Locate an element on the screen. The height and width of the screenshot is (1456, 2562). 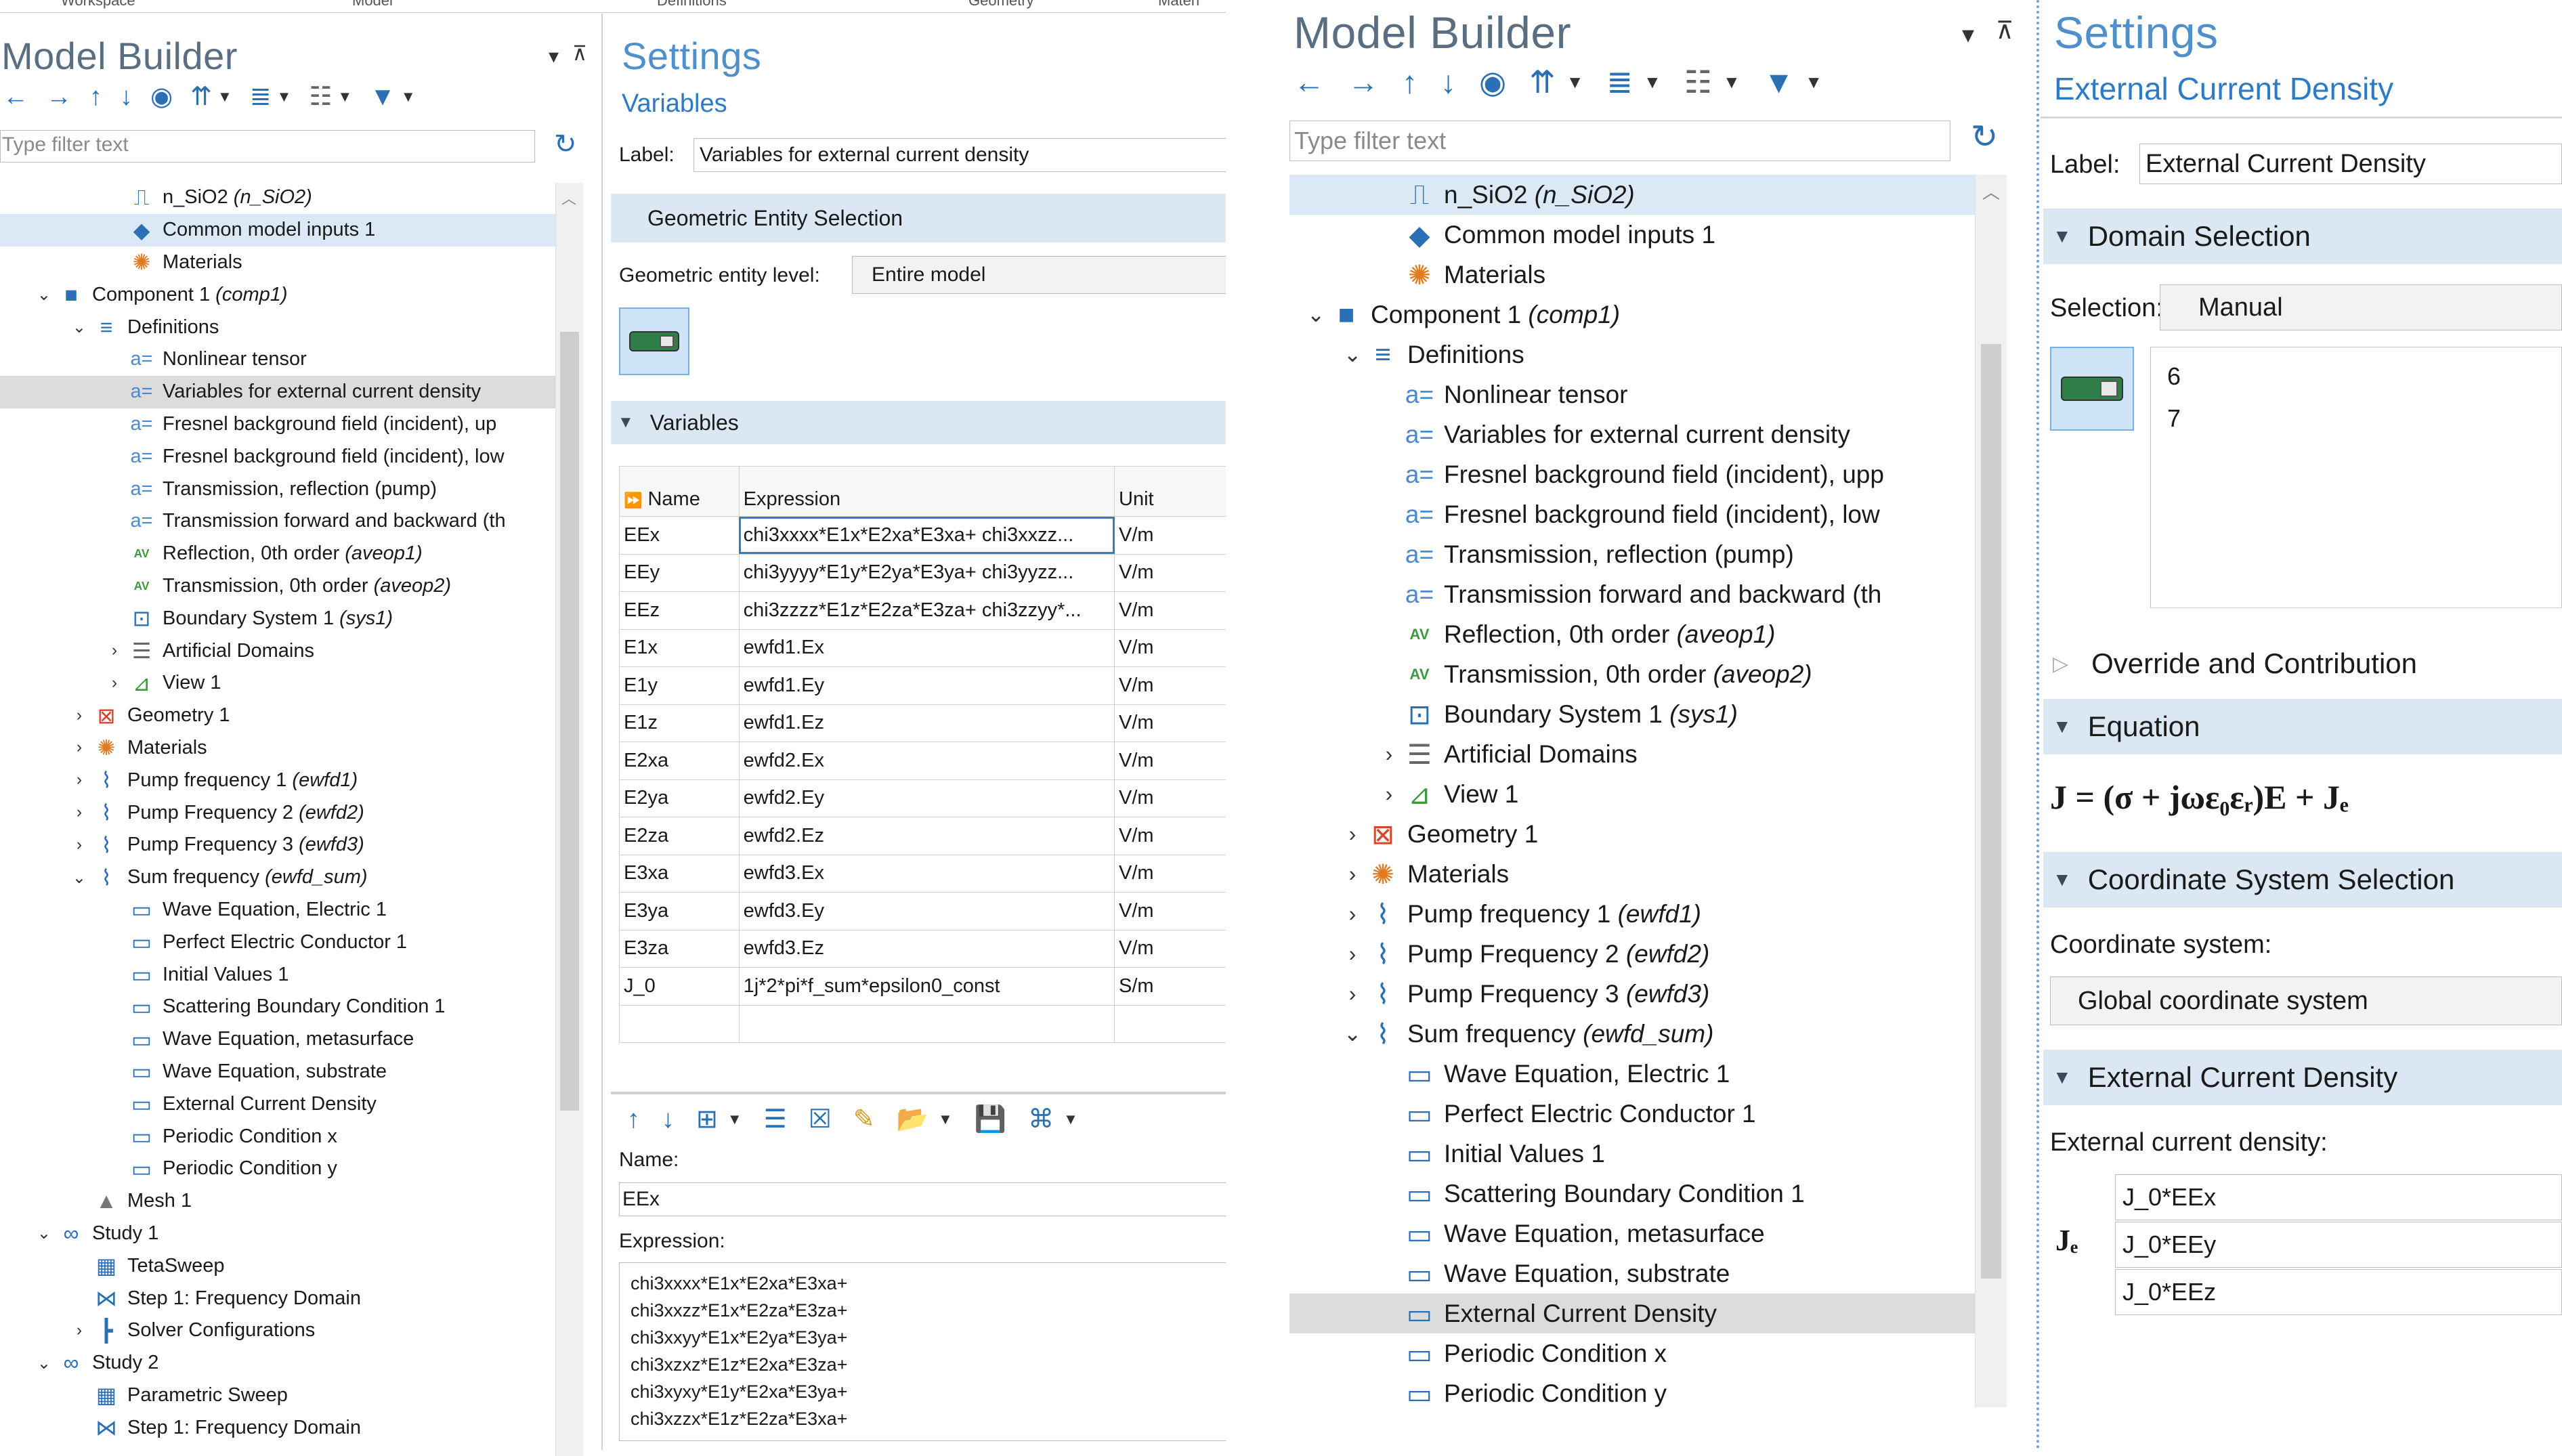
tree-item: ⌄ ≡ Definitions is located at coordinates (1632, 355).